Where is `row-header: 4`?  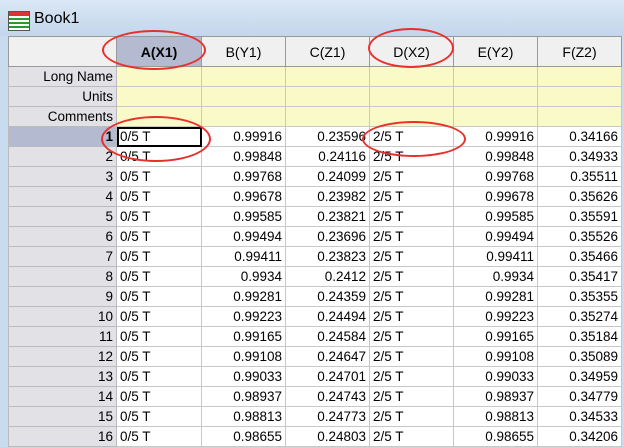 row-header: 4 is located at coordinates (62, 196).